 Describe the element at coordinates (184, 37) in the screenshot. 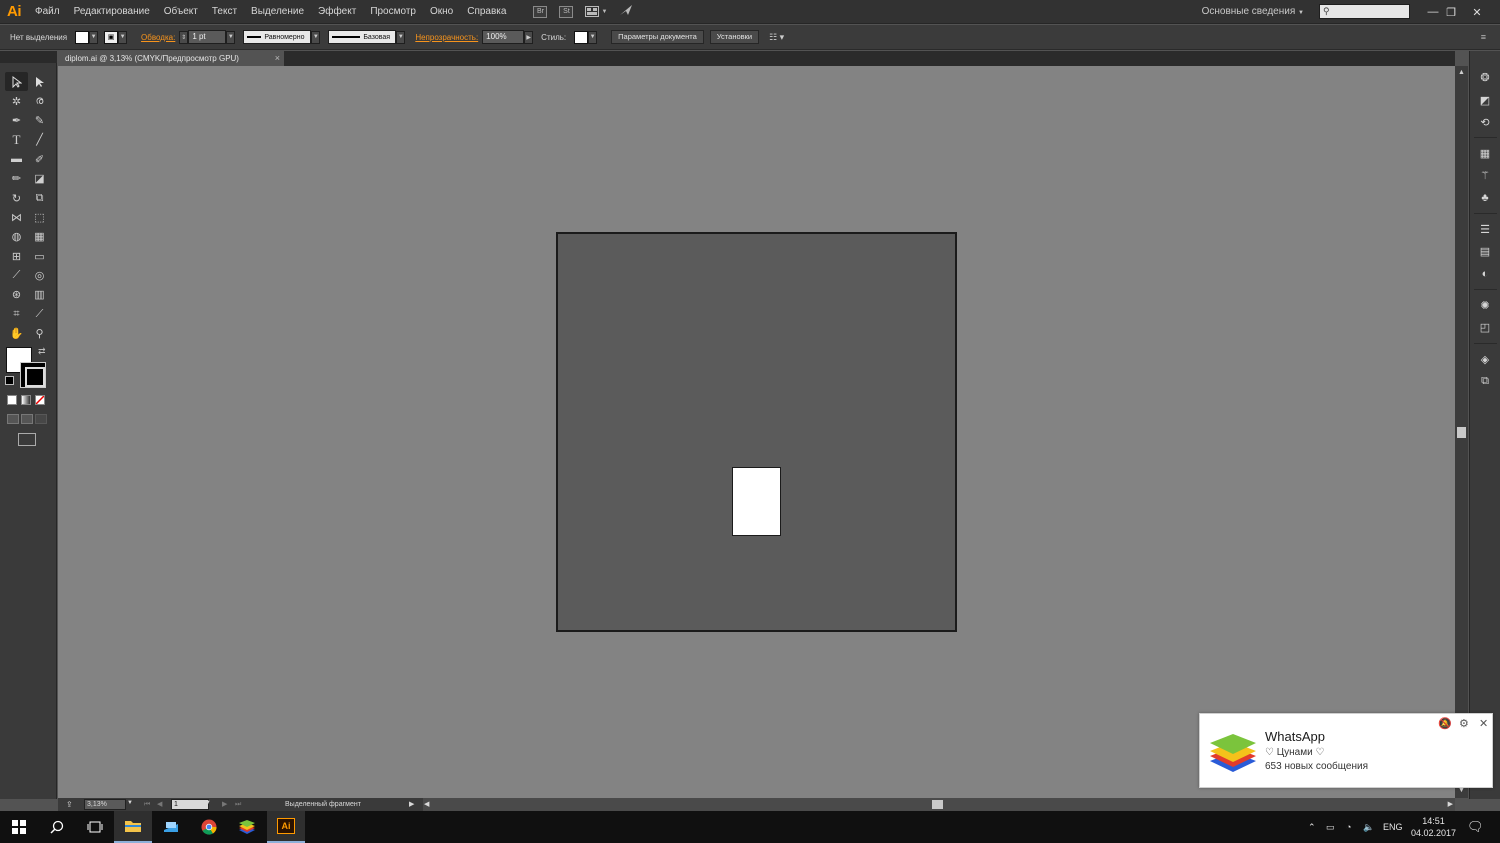

I see `stroke-weight-stepper: ⇕` at that location.